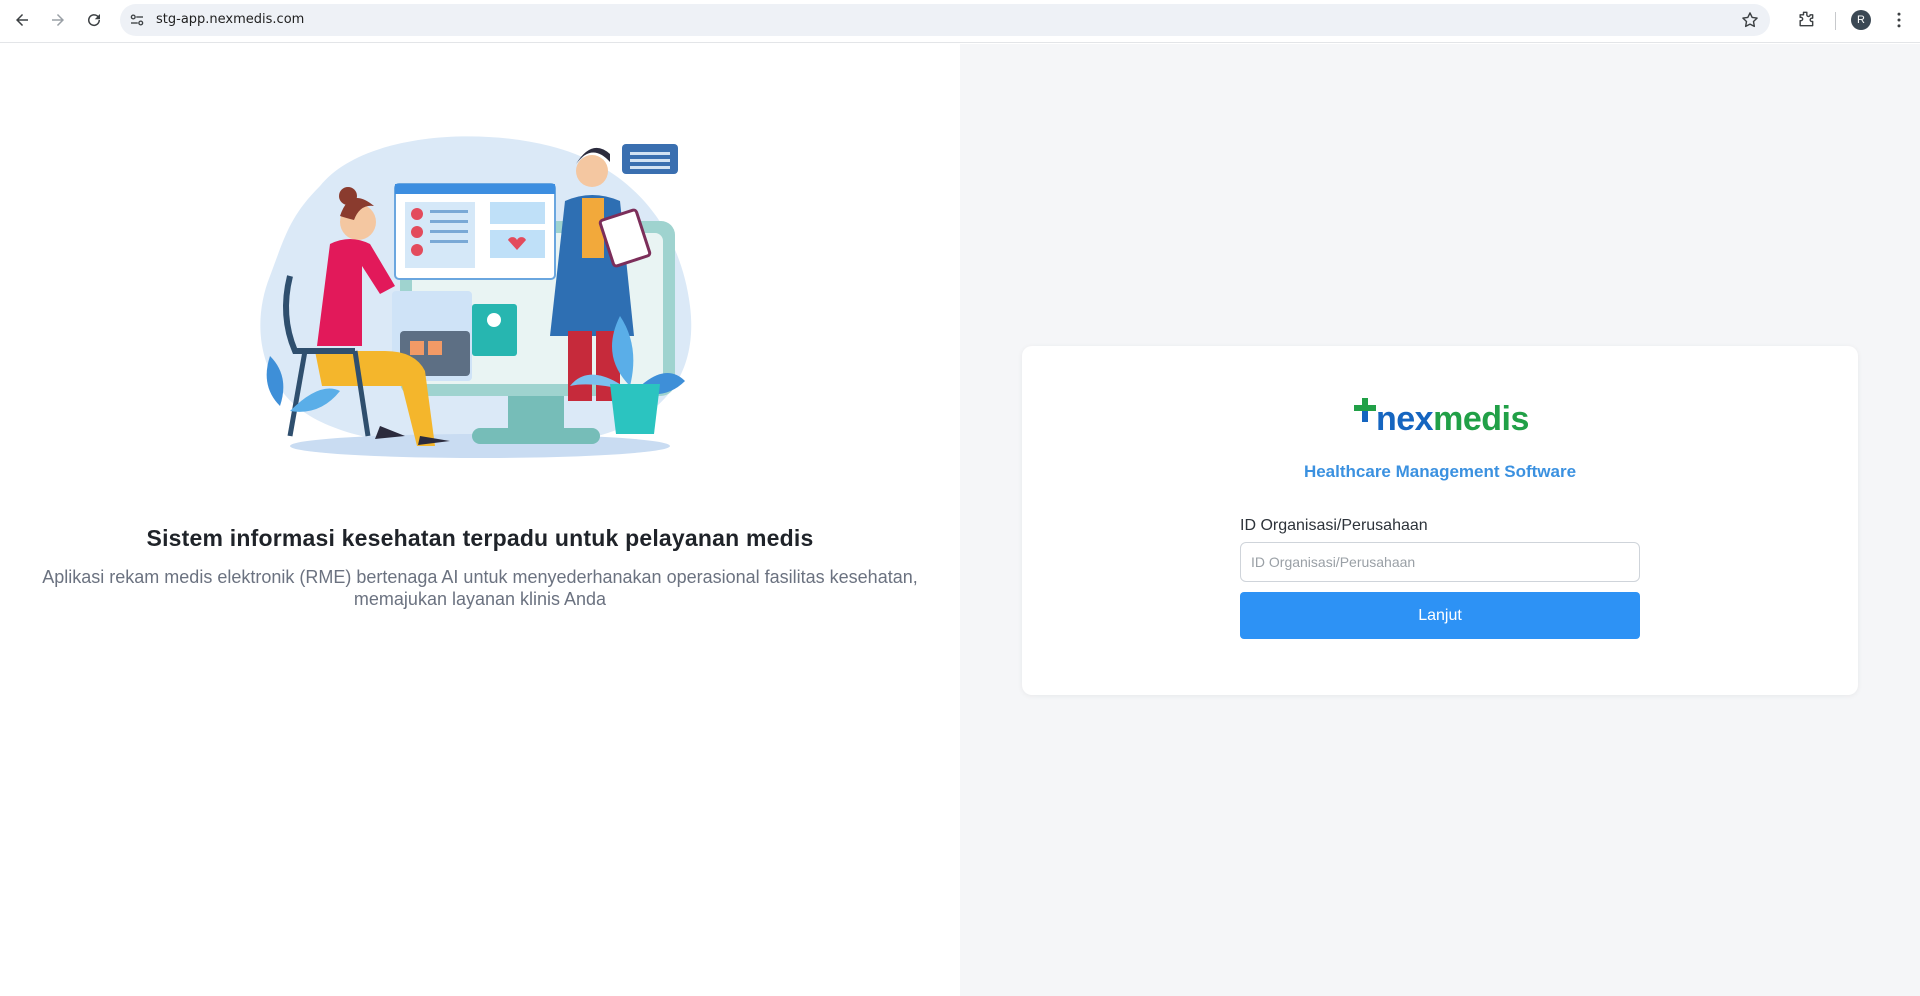 Image resolution: width=1920 pixels, height=996 pixels. I want to click on nexmedis-logo: nexmedis, so click(1442, 419).